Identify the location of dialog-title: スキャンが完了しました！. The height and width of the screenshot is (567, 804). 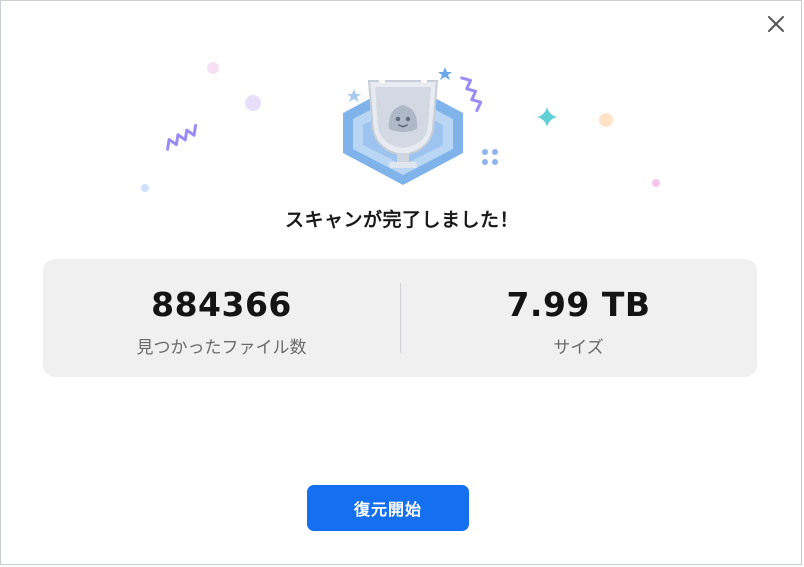
(401, 220).